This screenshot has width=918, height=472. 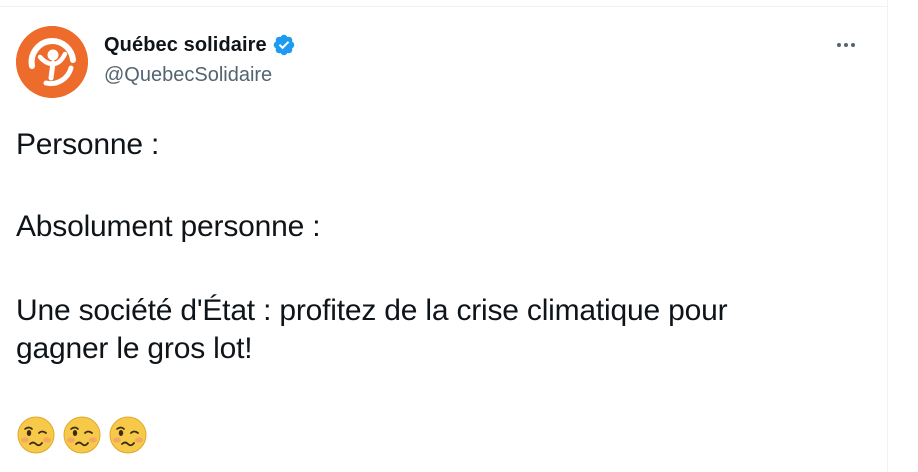 What do you see at coordinates (887, 236) in the screenshot?
I see `right-divider` at bounding box center [887, 236].